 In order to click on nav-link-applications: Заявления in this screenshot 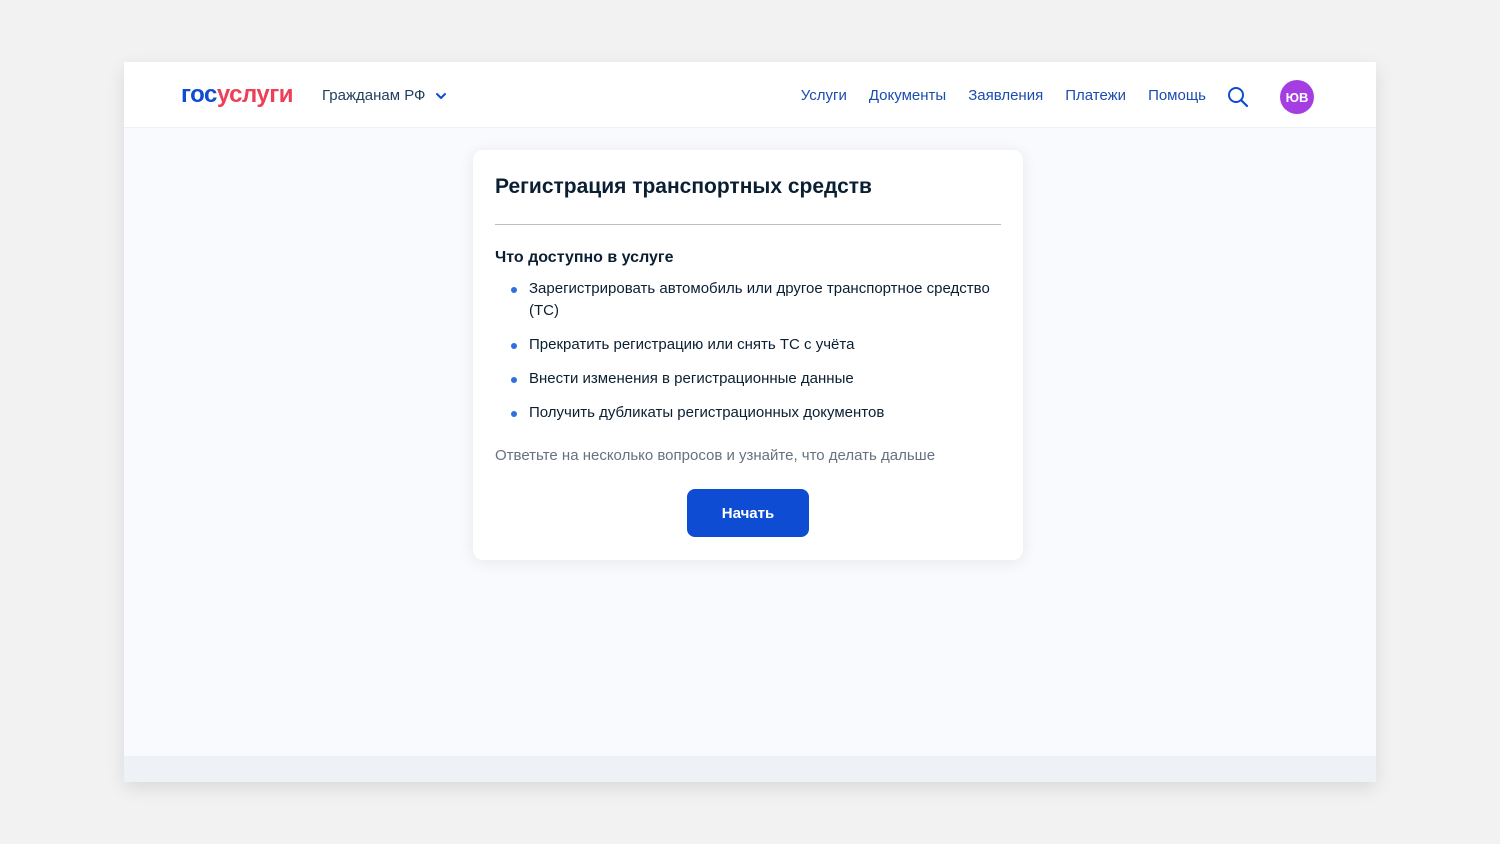, I will do `click(1005, 96)`.